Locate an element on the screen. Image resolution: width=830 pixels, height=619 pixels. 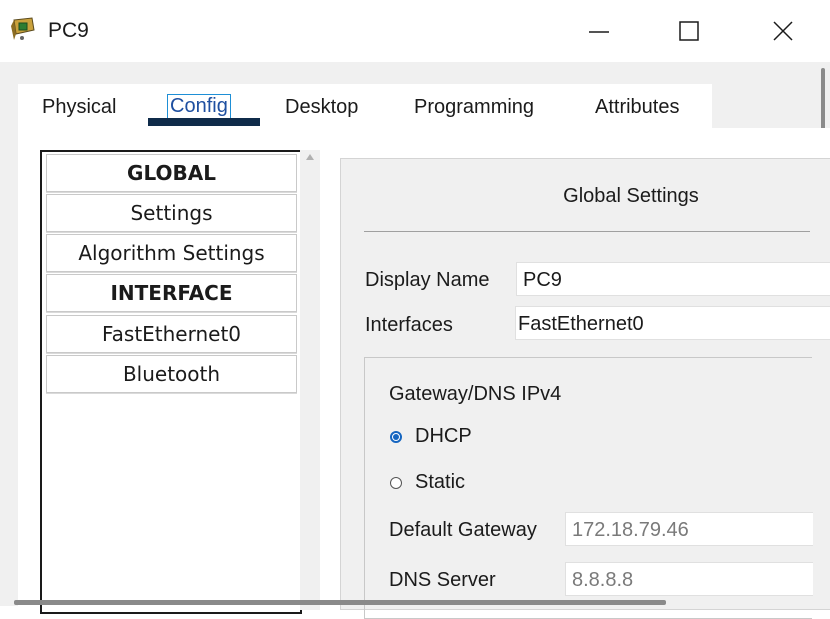
tab-attributes: Attributes is located at coordinates (637, 107).